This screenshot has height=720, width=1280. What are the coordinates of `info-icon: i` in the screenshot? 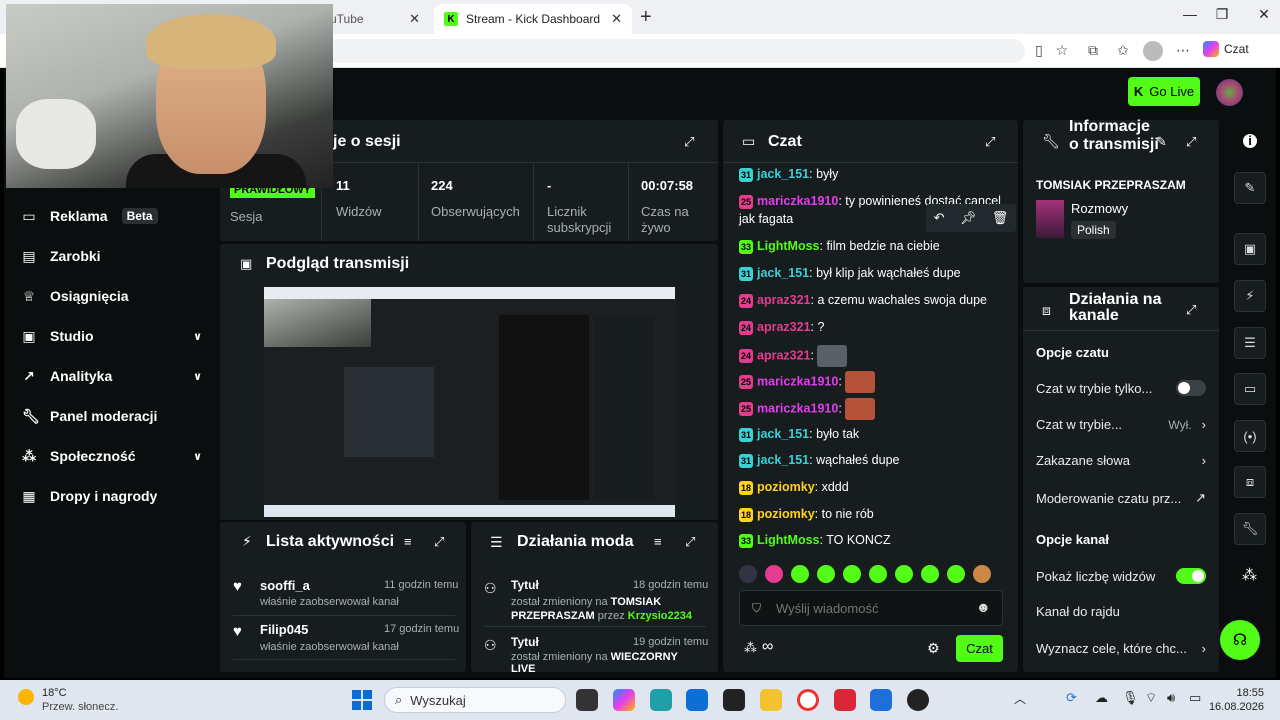 It's located at (1250, 141).